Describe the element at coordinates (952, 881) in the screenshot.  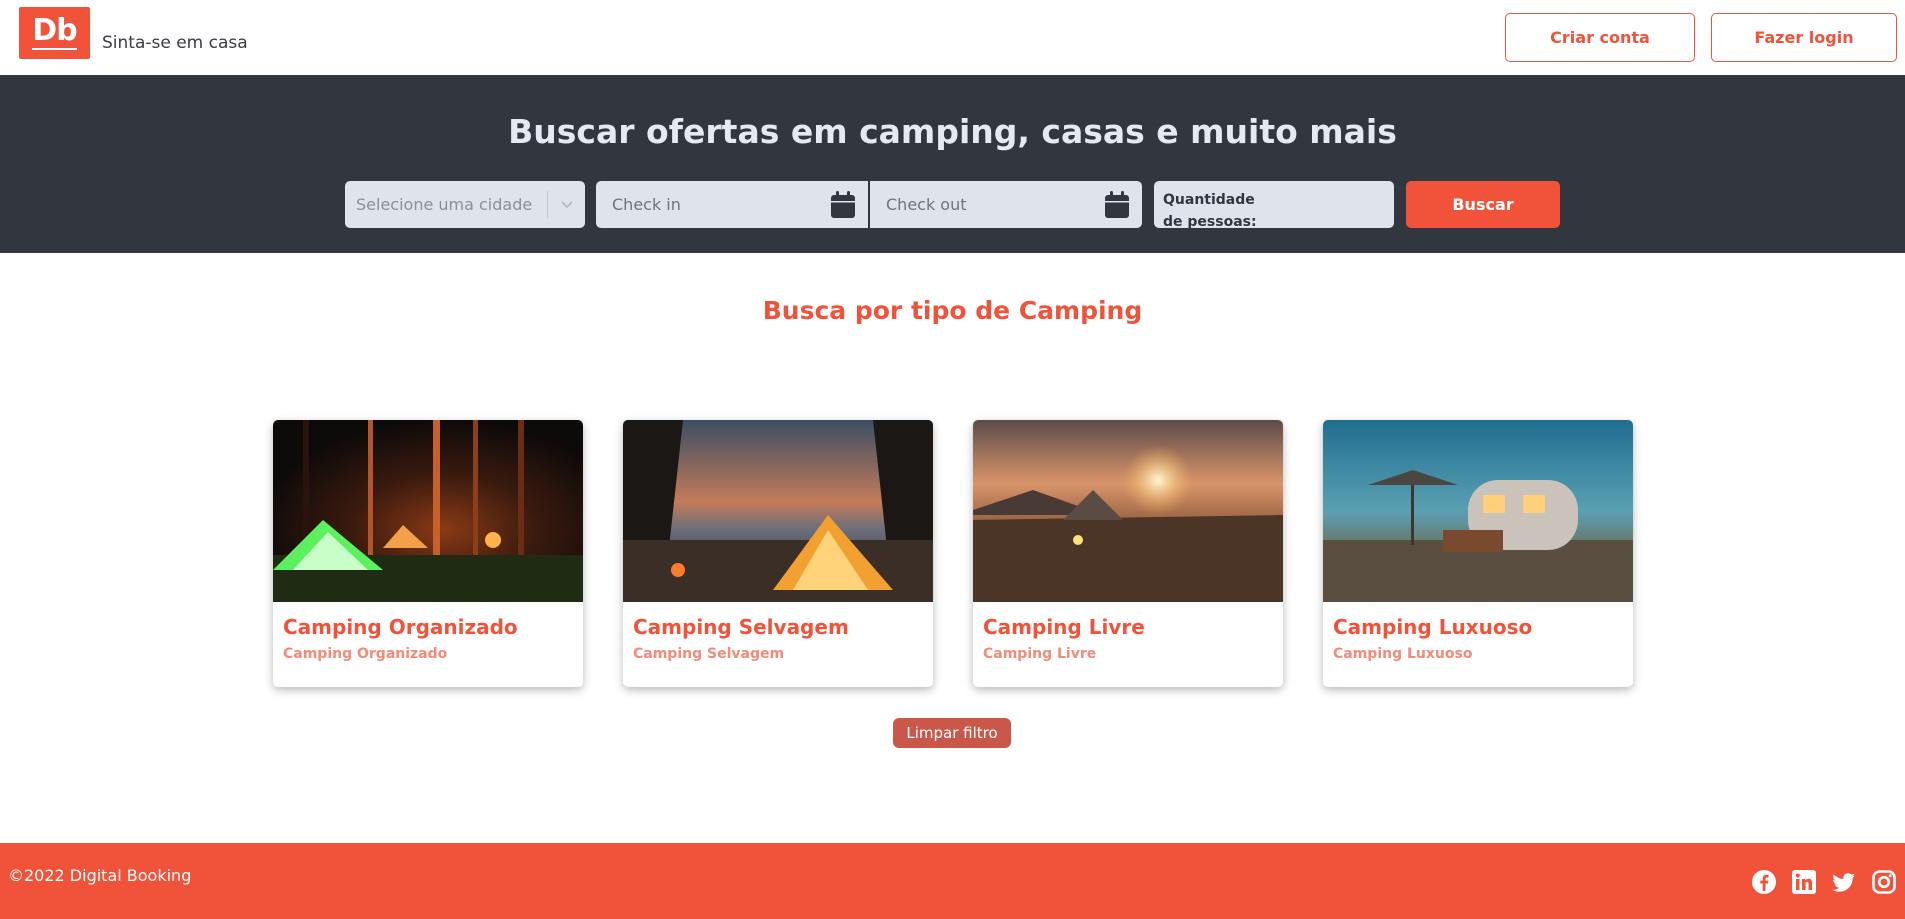
I see `footer: ©2022 Digital Booking` at that location.